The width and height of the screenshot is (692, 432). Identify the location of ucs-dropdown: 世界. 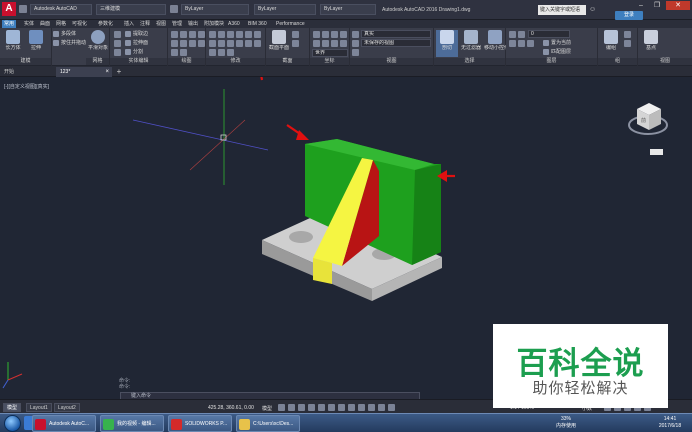
(330, 53).